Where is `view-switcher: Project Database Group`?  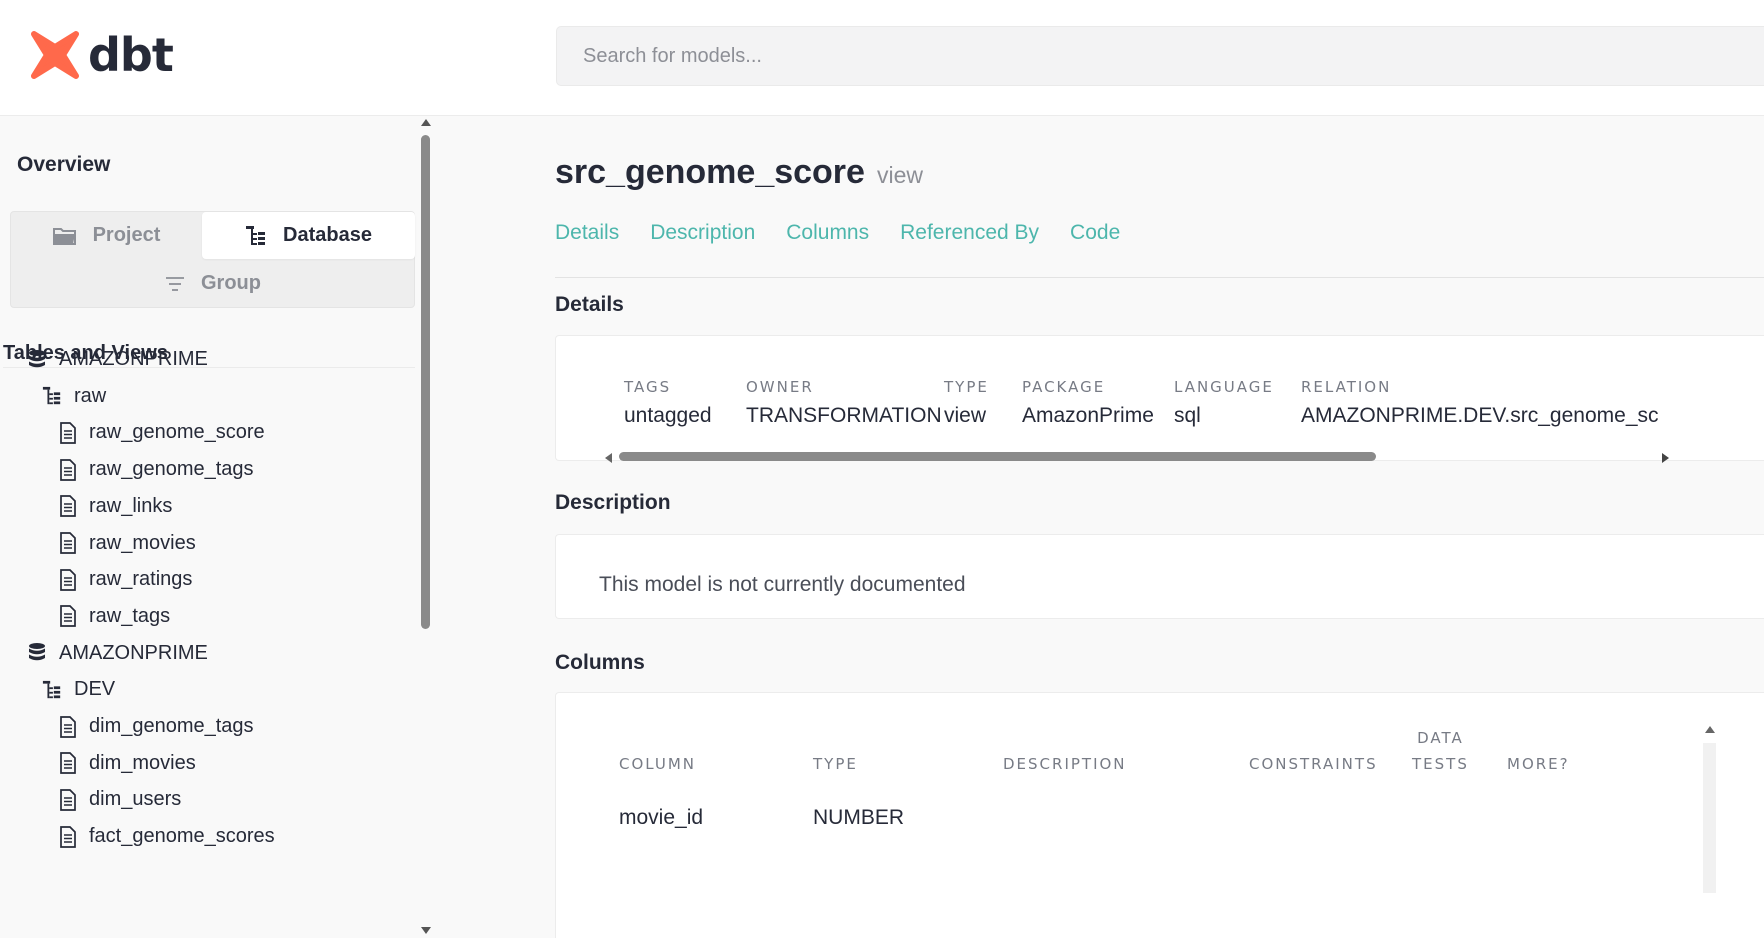
view-switcher: Project Database Group is located at coordinates (212, 259).